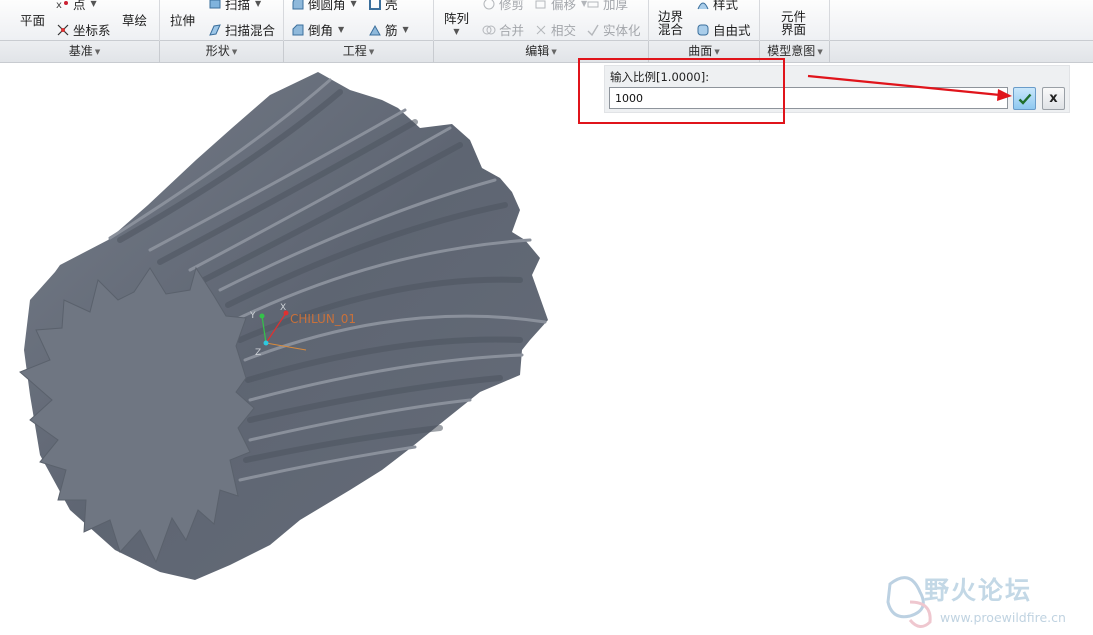 The width and height of the screenshot is (1093, 635). Describe the element at coordinates (808, 98) in the screenshot. I see `scale-input` at that location.